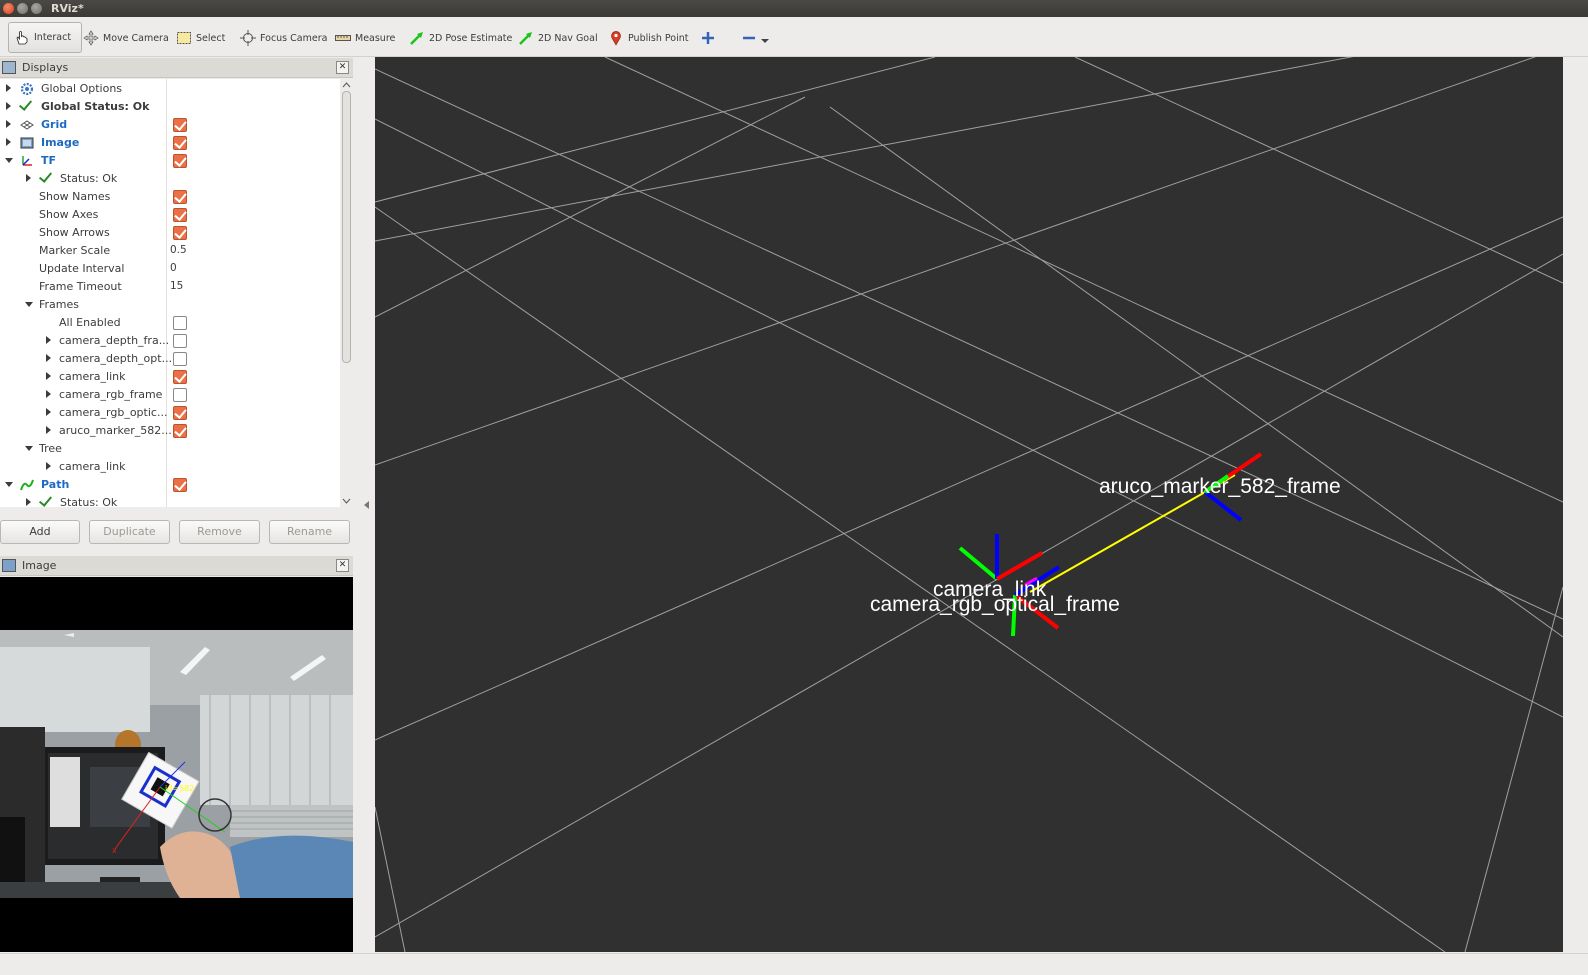 This screenshot has height=975, width=1588. Describe the element at coordinates (283, 38) in the screenshot. I see `focus-camera-tool-button: Focus Camera` at that location.